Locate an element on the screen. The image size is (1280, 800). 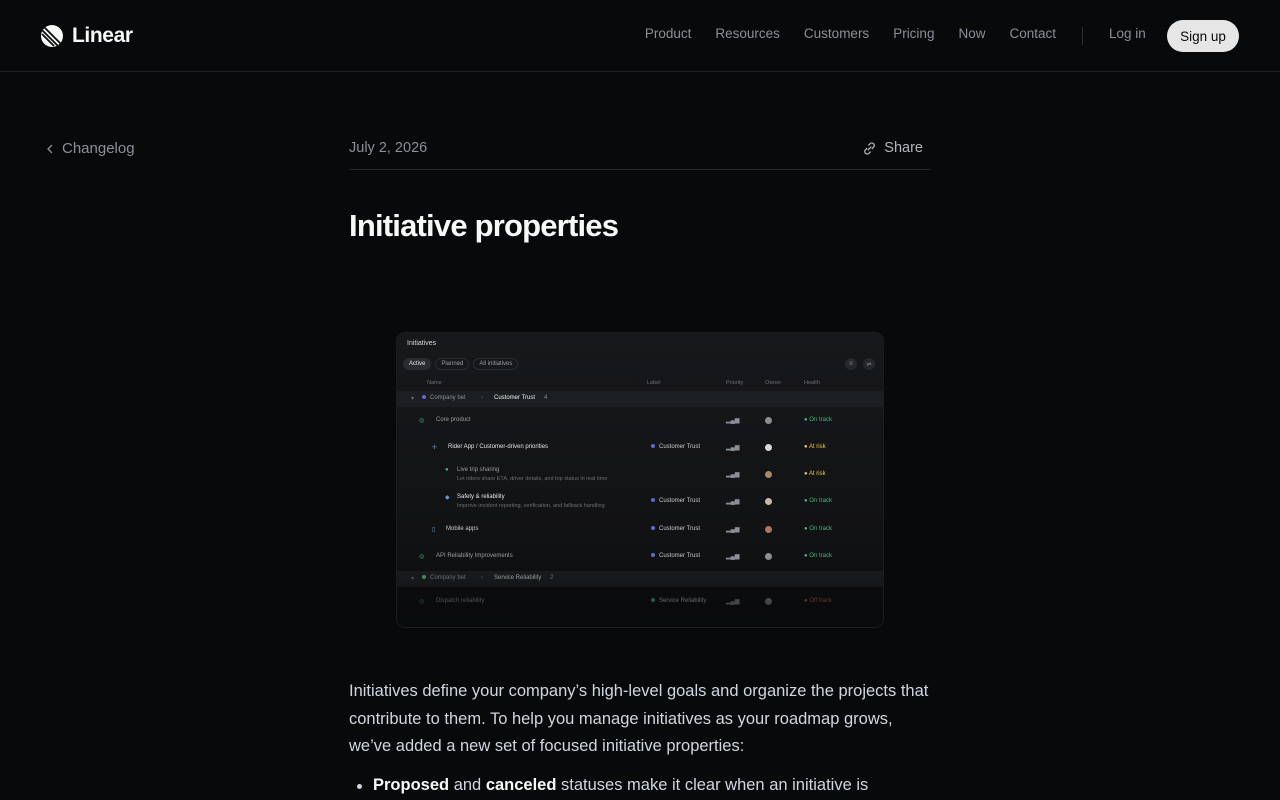
logo-text: Linear is located at coordinates (102, 35).